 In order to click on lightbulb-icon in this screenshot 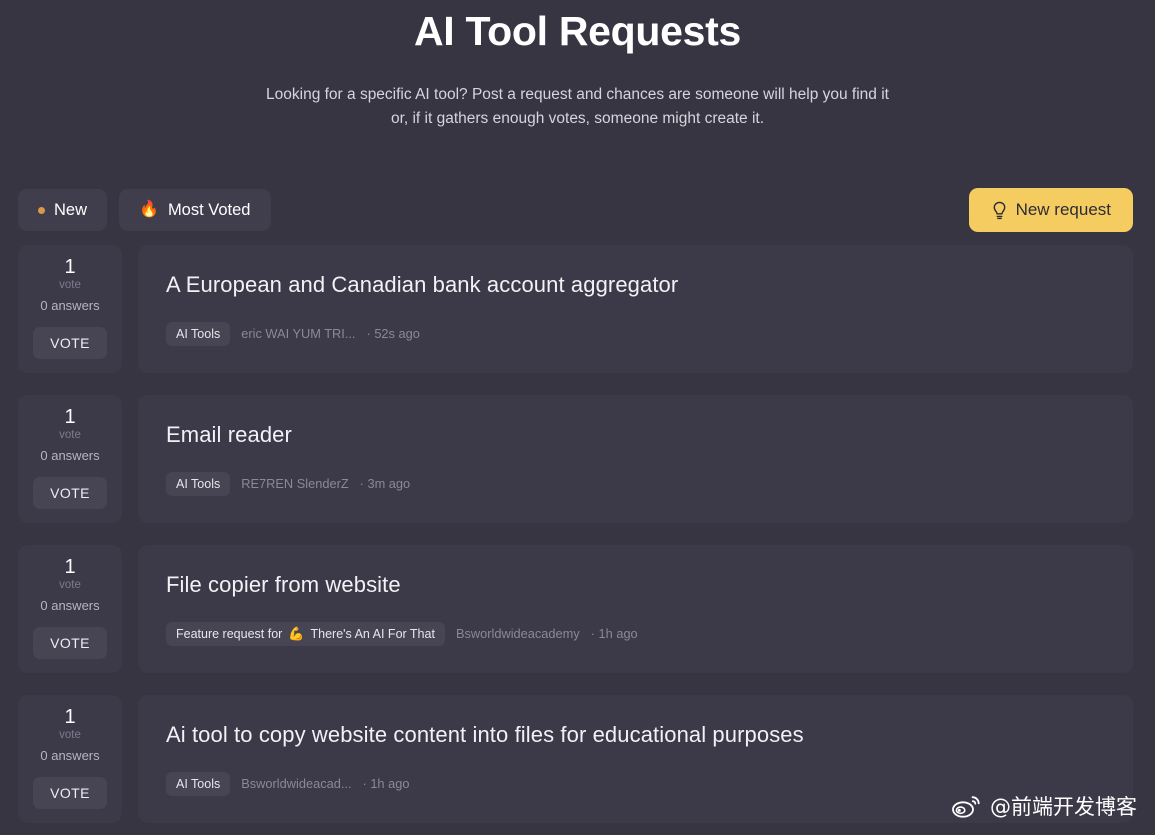, I will do `click(999, 210)`.